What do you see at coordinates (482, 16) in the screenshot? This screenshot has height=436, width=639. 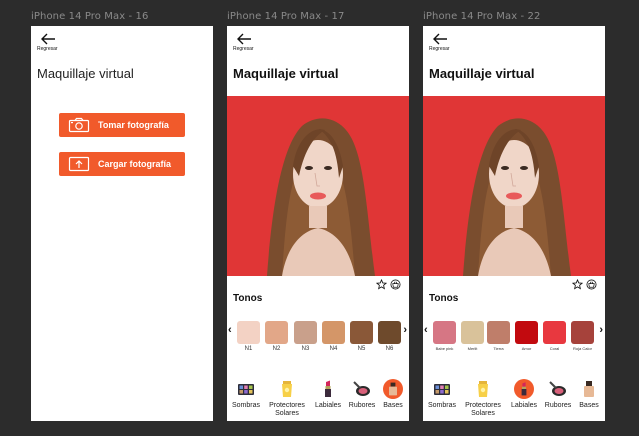 I see `frame-label: iPhone 14 Pro Max - 22` at bounding box center [482, 16].